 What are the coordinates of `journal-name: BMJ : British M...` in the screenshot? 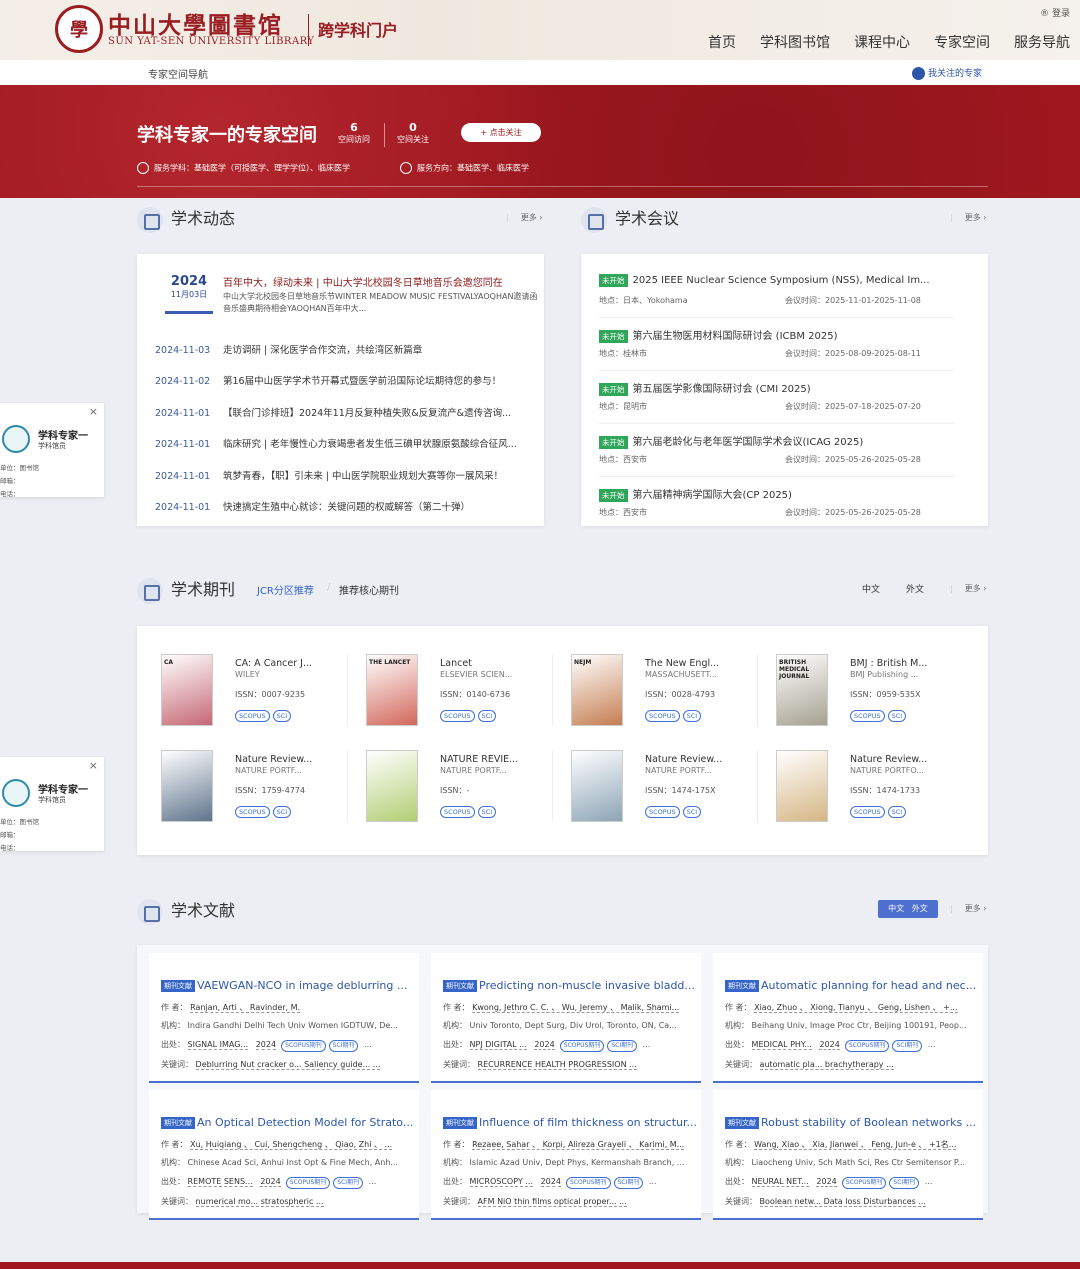 It's located at (888, 663).